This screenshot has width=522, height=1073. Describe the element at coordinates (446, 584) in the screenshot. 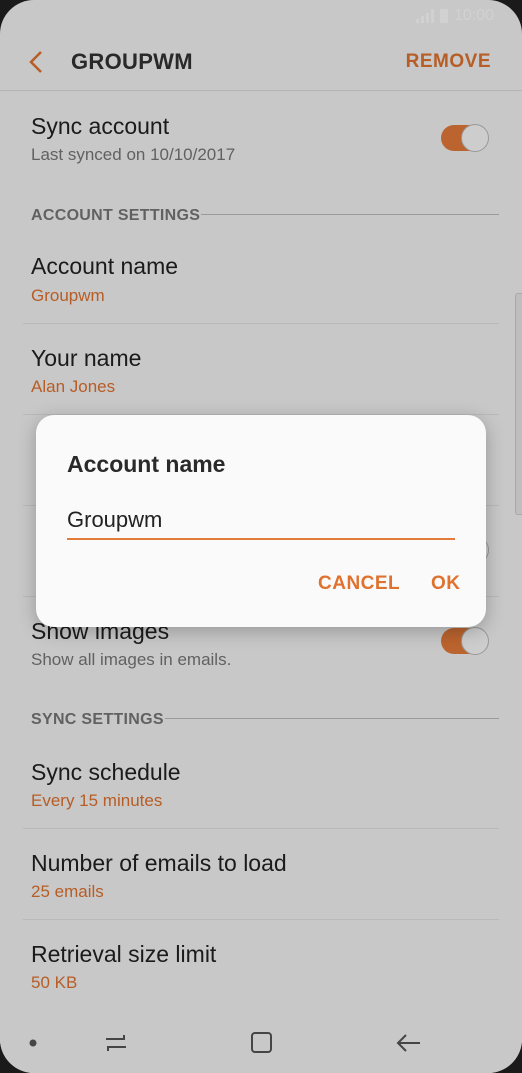

I see `ok-button: OK` at that location.